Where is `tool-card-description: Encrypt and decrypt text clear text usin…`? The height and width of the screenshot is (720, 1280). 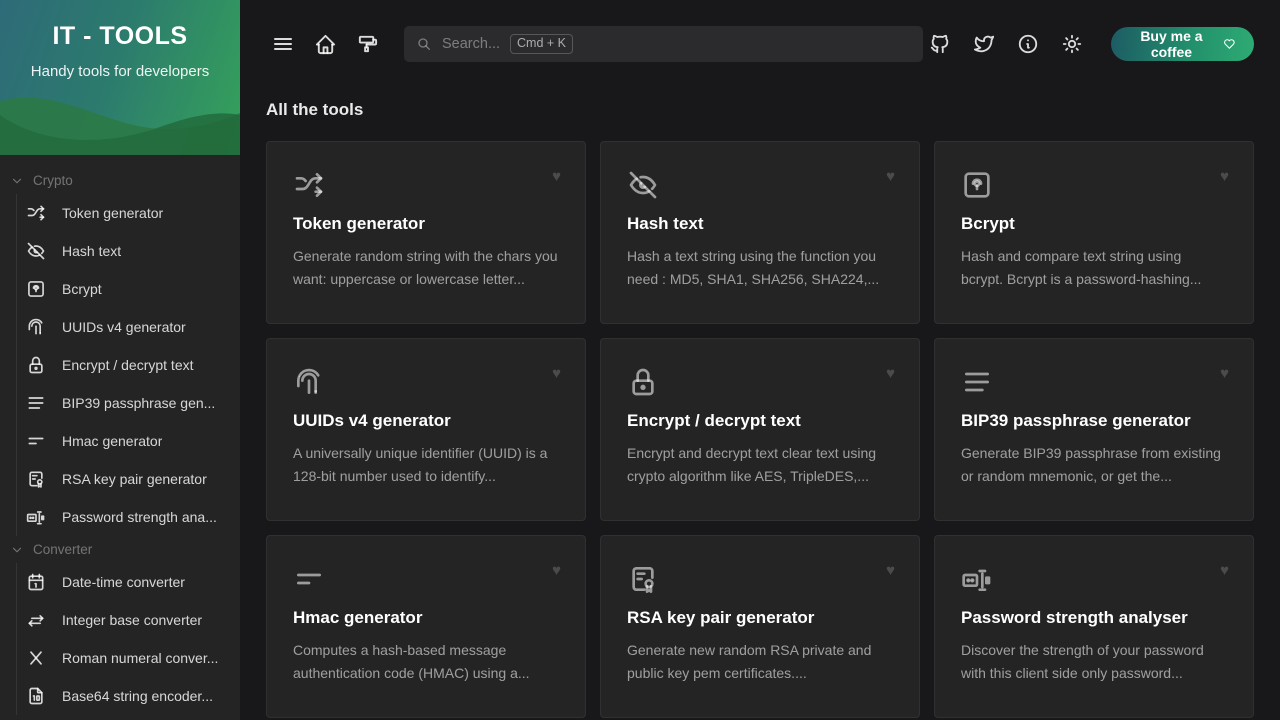
tool-card-description: Encrypt and decrypt text clear text usin… is located at coordinates (752, 464).